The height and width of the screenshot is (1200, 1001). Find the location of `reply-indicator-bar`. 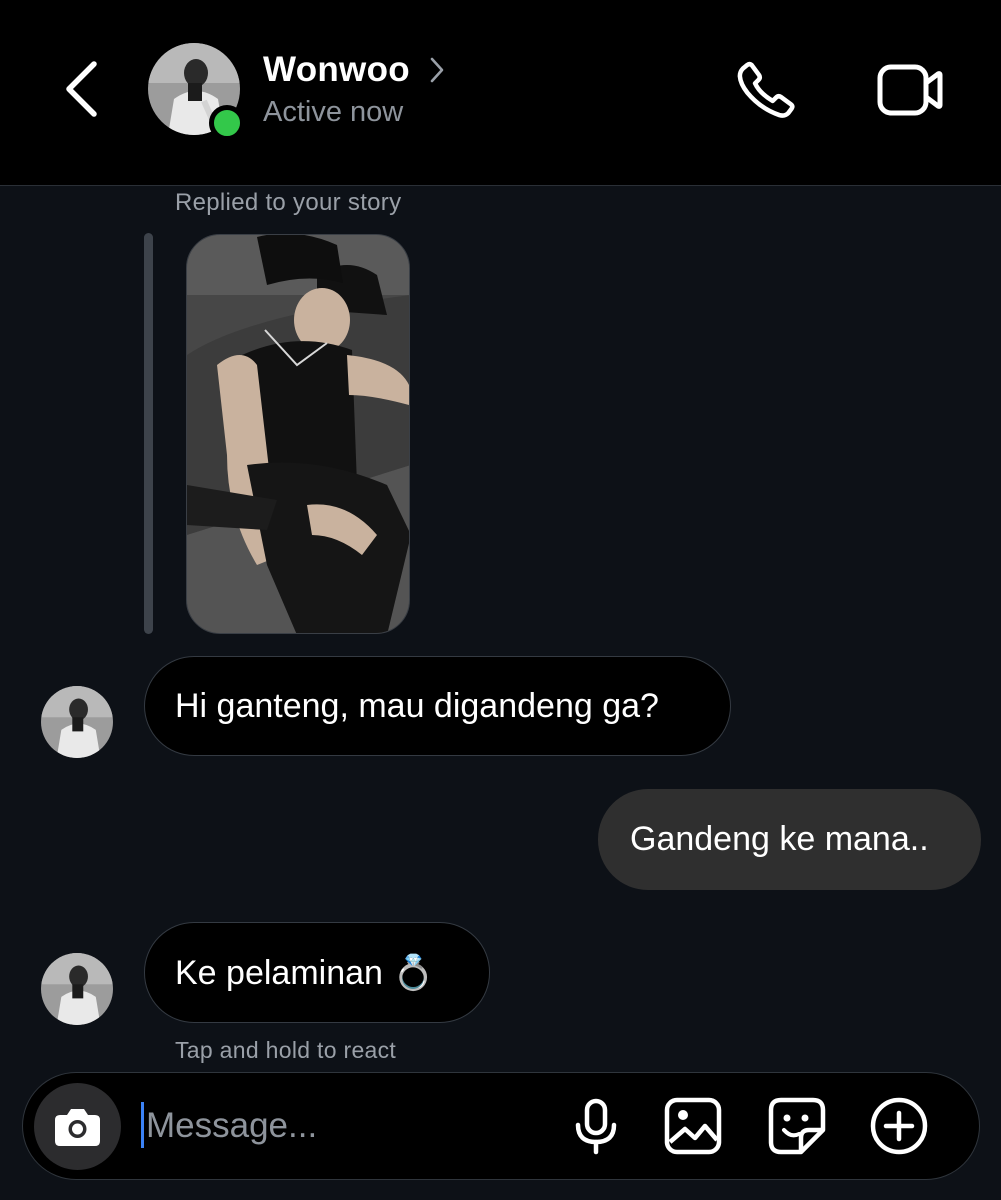

reply-indicator-bar is located at coordinates (148, 433).